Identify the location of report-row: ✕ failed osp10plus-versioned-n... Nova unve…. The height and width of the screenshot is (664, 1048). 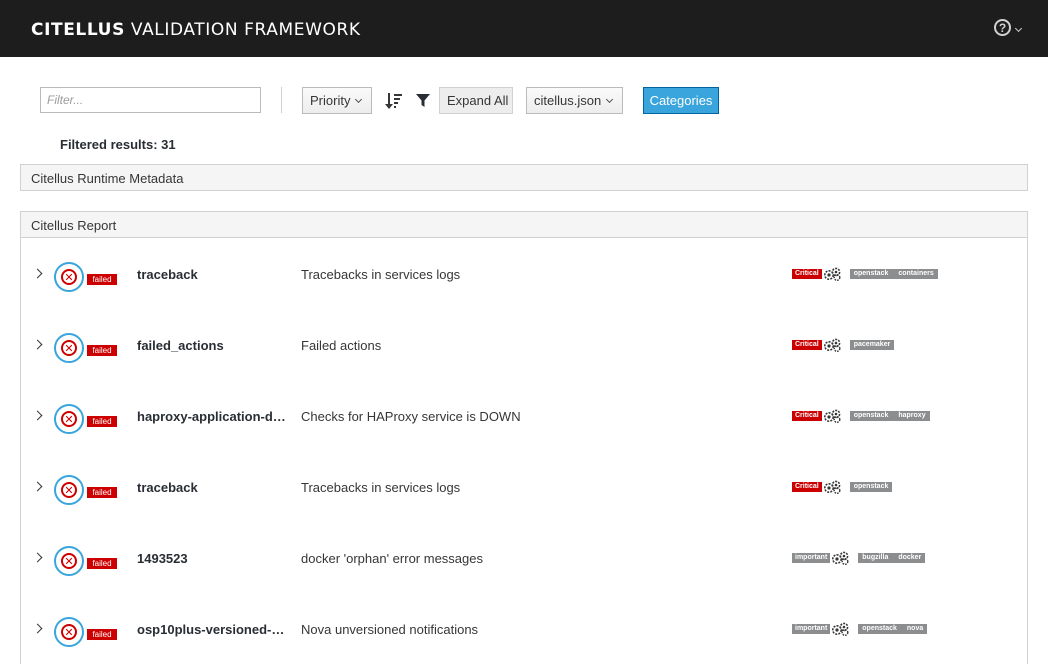
(524, 628).